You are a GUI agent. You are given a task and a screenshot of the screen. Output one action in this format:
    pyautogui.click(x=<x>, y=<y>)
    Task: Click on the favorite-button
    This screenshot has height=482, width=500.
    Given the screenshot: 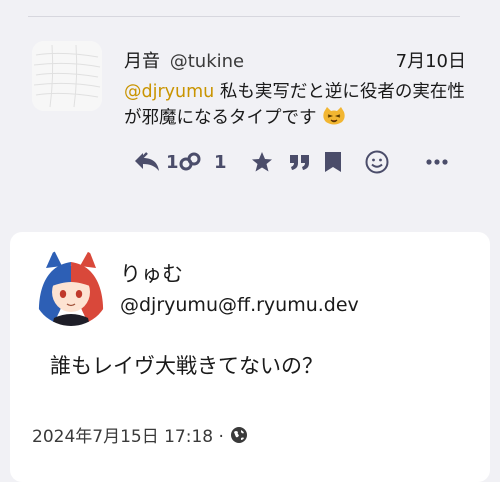 What is the action you would take?
    pyautogui.click(x=262, y=162)
    